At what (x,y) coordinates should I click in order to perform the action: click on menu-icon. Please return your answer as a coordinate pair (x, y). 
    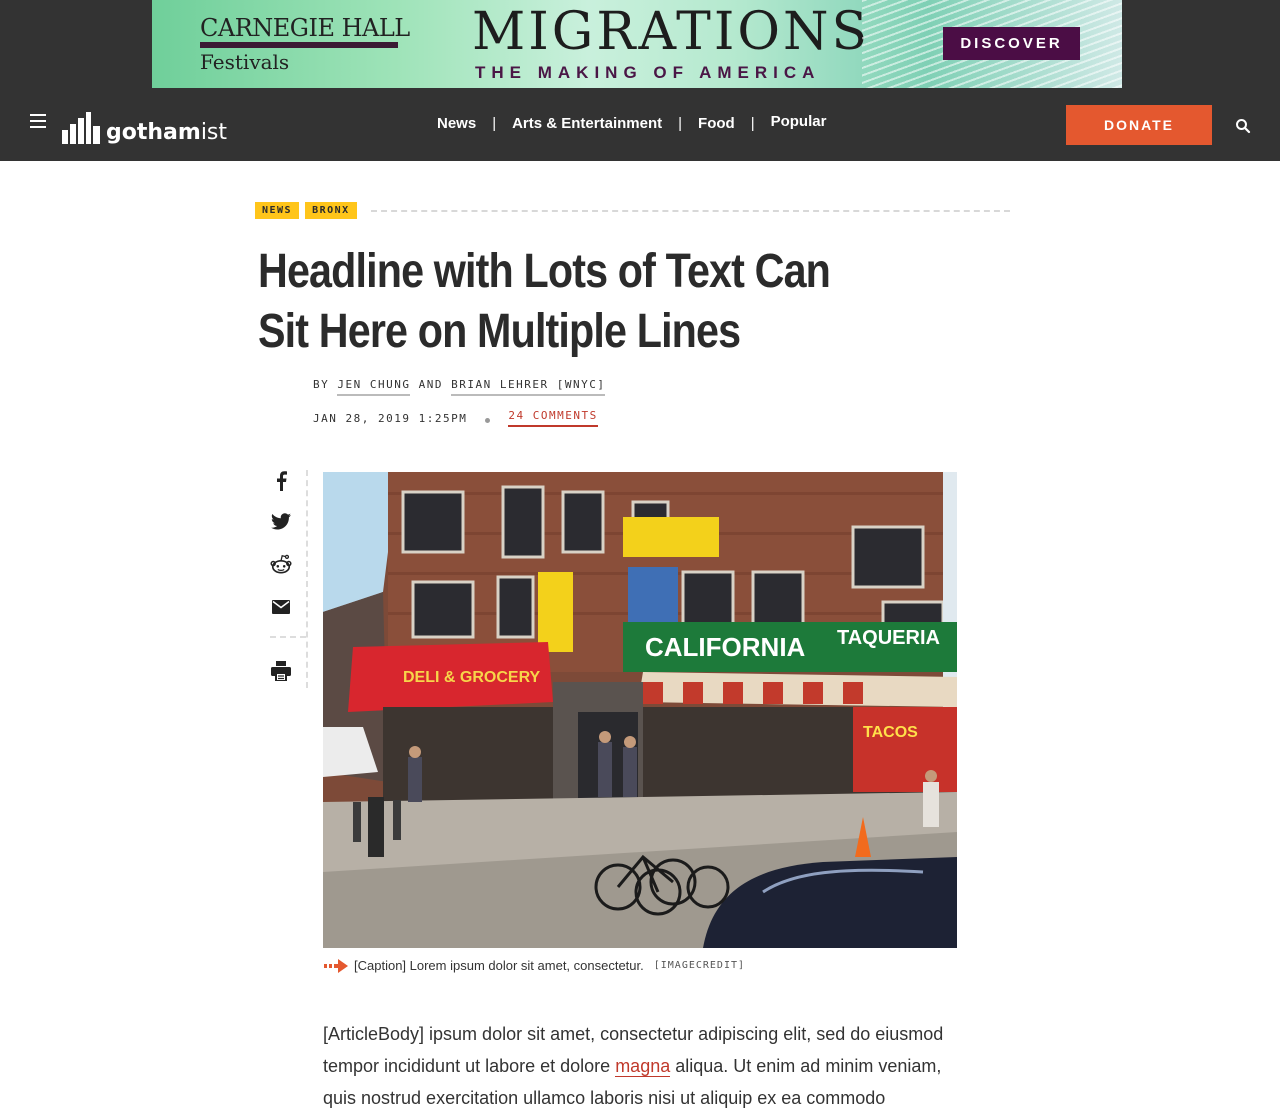
    Looking at the image, I should click on (38, 122).